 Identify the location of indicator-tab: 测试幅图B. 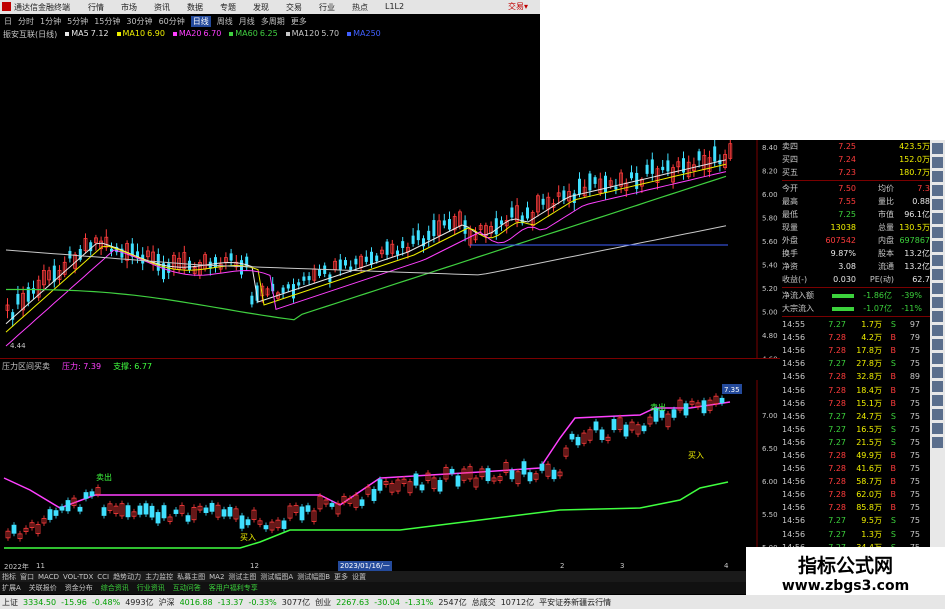
(313, 577).